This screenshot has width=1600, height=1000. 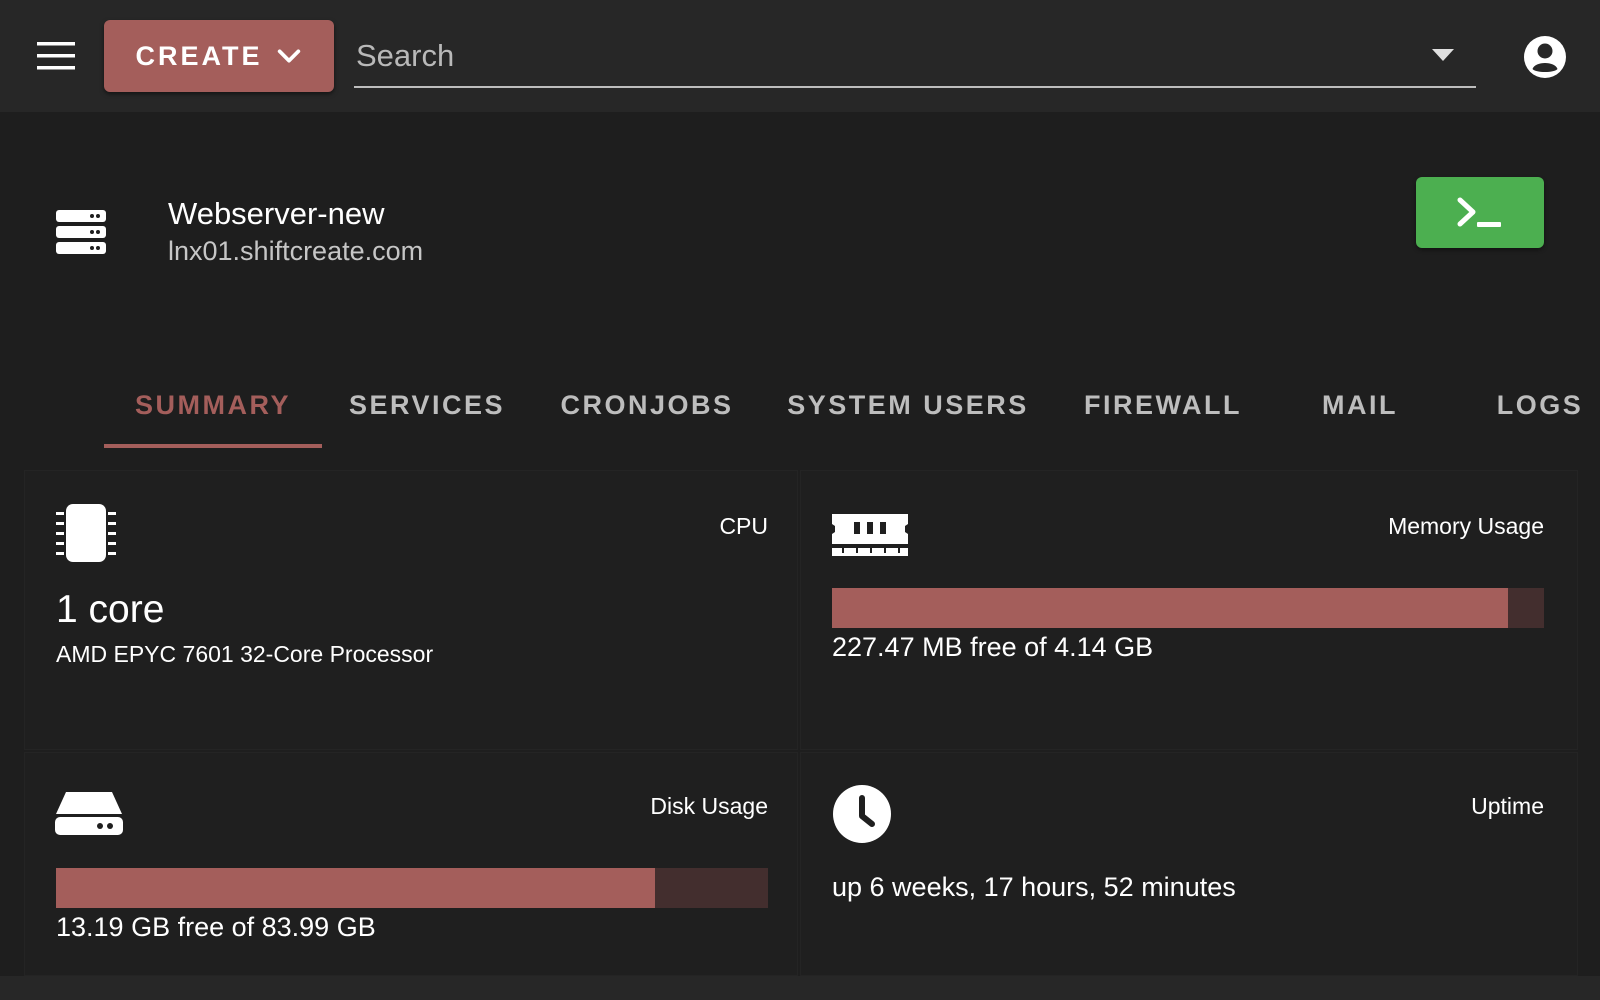 What do you see at coordinates (56, 56) in the screenshot?
I see `menu-icon` at bounding box center [56, 56].